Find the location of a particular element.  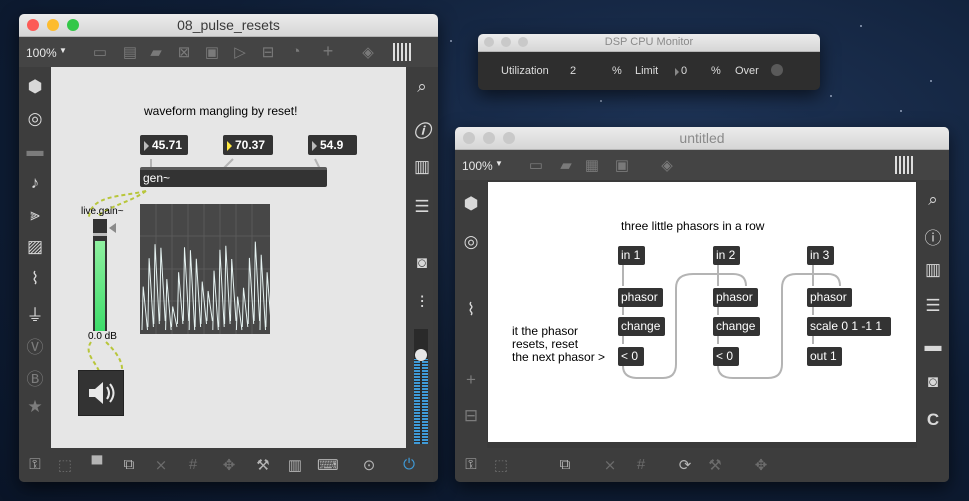

number-box-1: 45.71 is located at coordinates (164, 145).